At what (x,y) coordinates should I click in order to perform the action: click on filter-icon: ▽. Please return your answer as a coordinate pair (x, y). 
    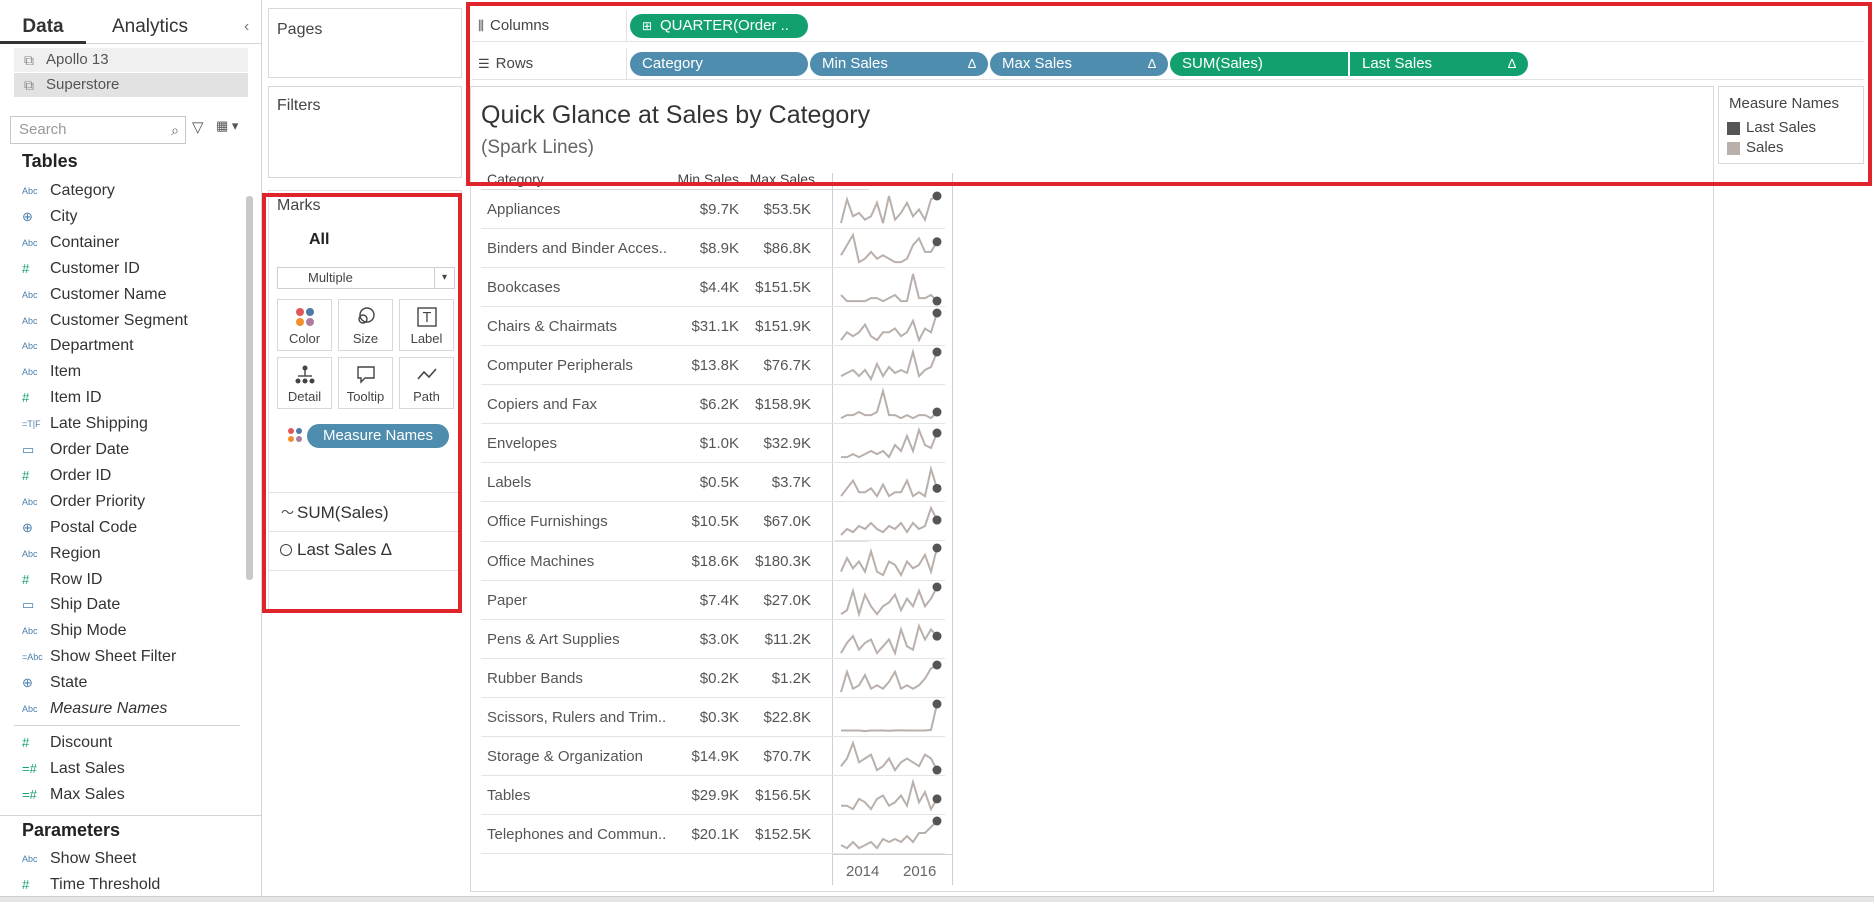
    Looking at the image, I should click on (198, 127).